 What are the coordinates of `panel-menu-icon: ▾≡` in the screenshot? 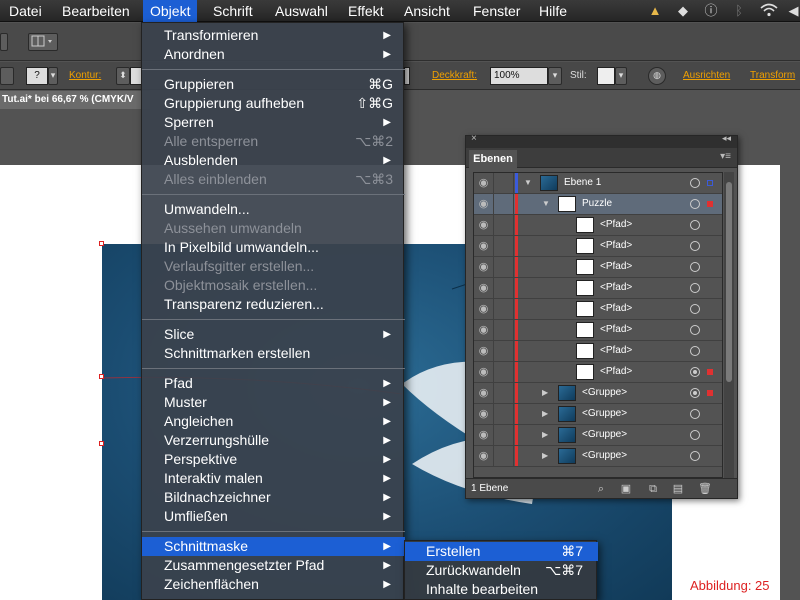 It's located at (725, 156).